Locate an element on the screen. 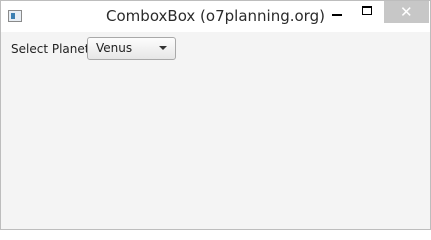 The image size is (431, 240). minimize-button is located at coordinates (337, 12).